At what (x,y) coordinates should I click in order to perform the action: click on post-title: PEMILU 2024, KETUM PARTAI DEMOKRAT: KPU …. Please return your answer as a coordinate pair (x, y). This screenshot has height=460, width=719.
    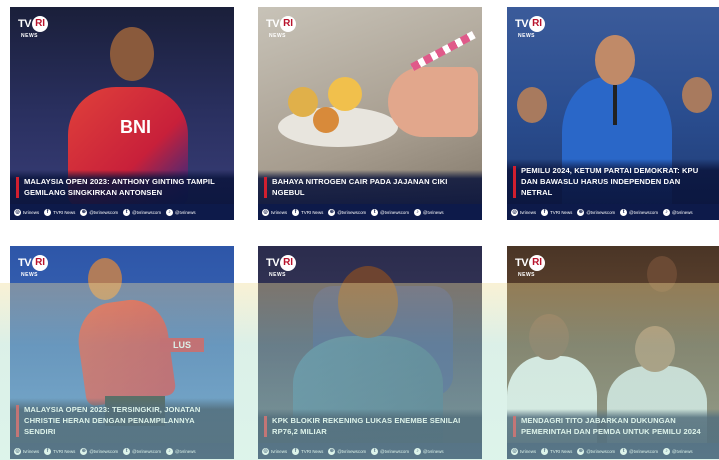
    Looking at the image, I should click on (610, 181).